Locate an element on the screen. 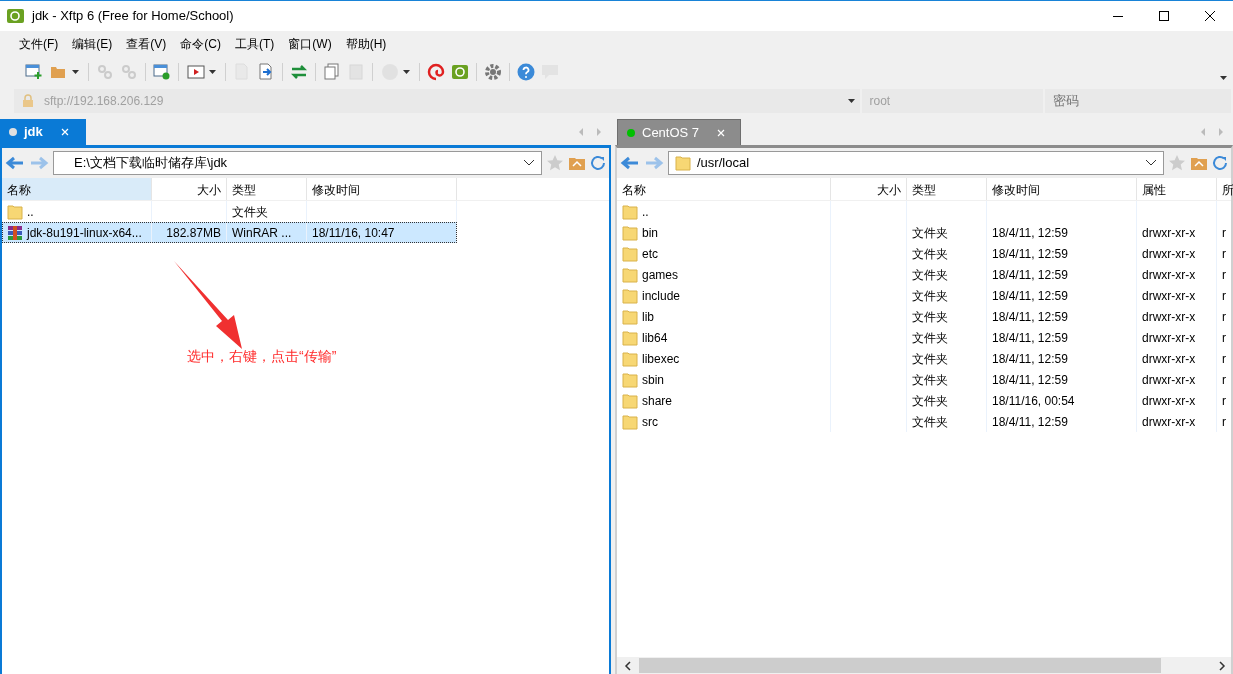 This screenshot has height=674, width=1233. path-field: /usr/local is located at coordinates (916, 163).